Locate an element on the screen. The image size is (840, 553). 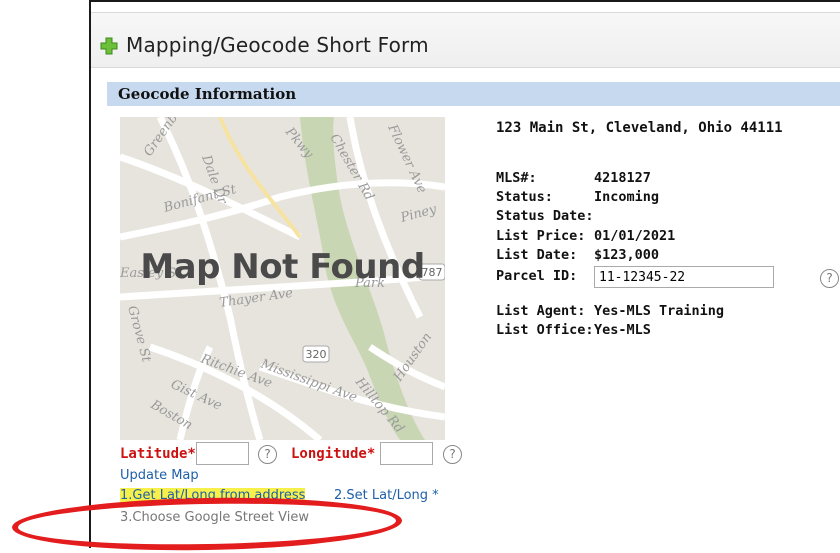
status-value: Incoming is located at coordinates (627, 197).